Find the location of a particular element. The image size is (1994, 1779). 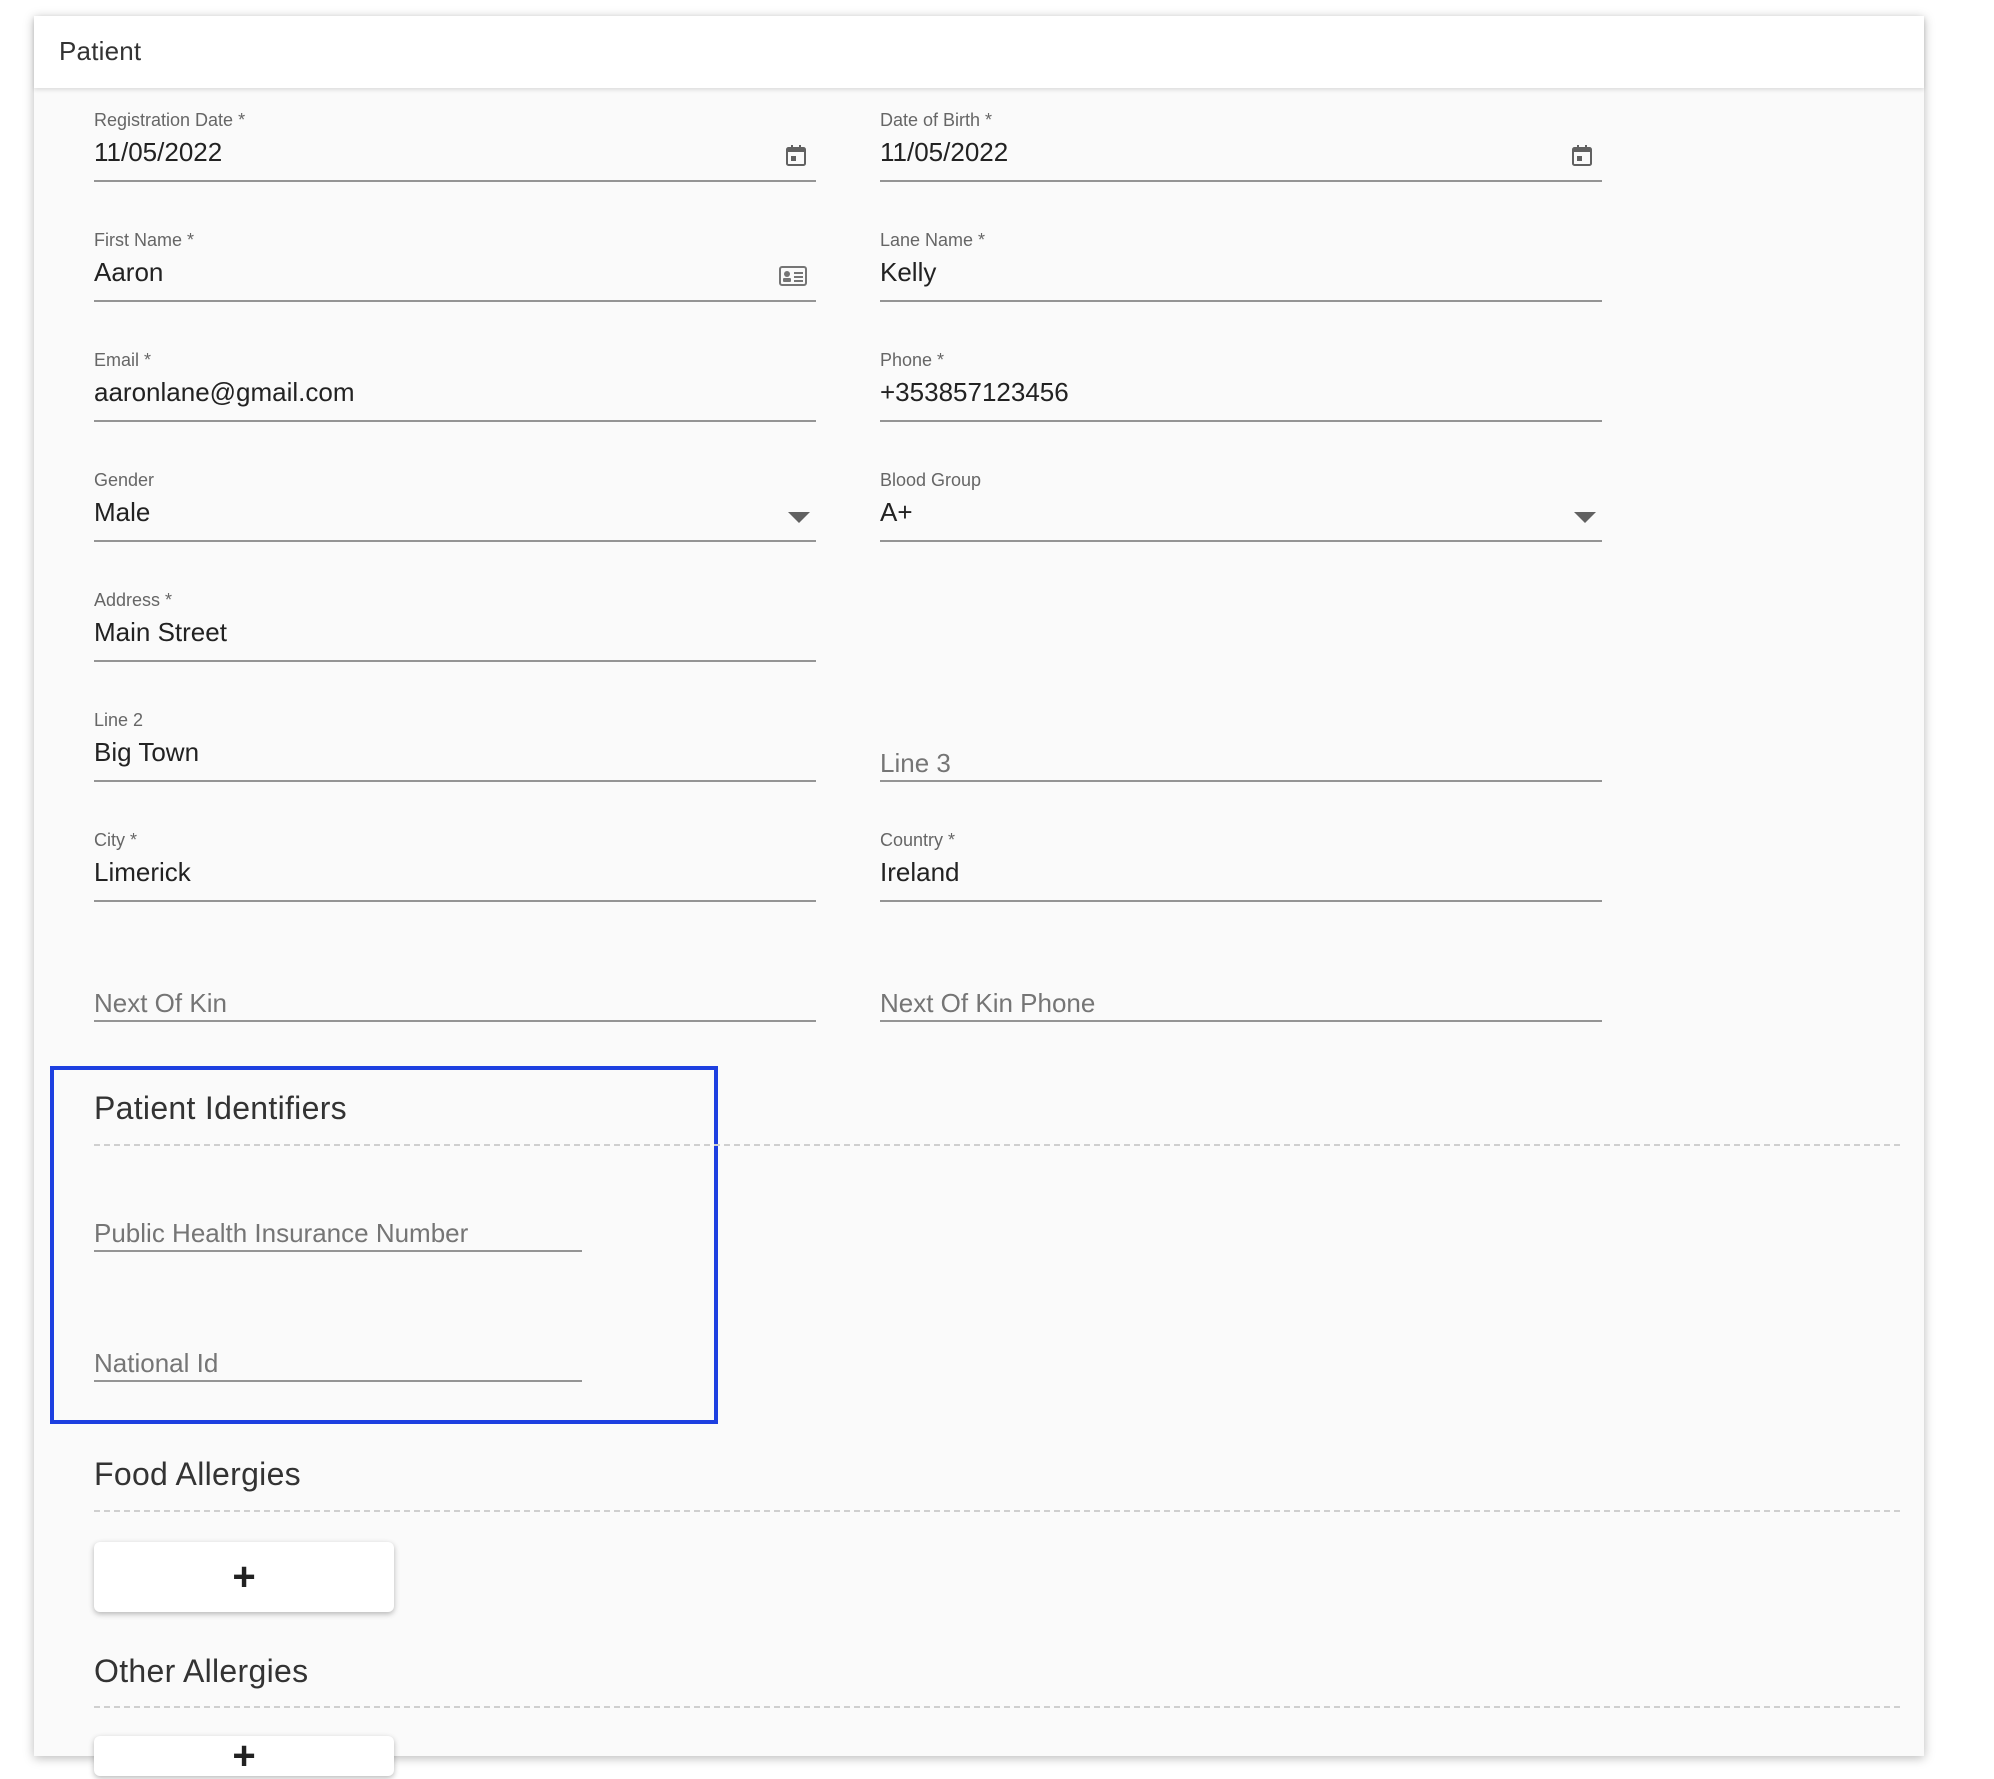

patient-identifiers-heading: Patient Identifiers is located at coordinates (220, 1108).